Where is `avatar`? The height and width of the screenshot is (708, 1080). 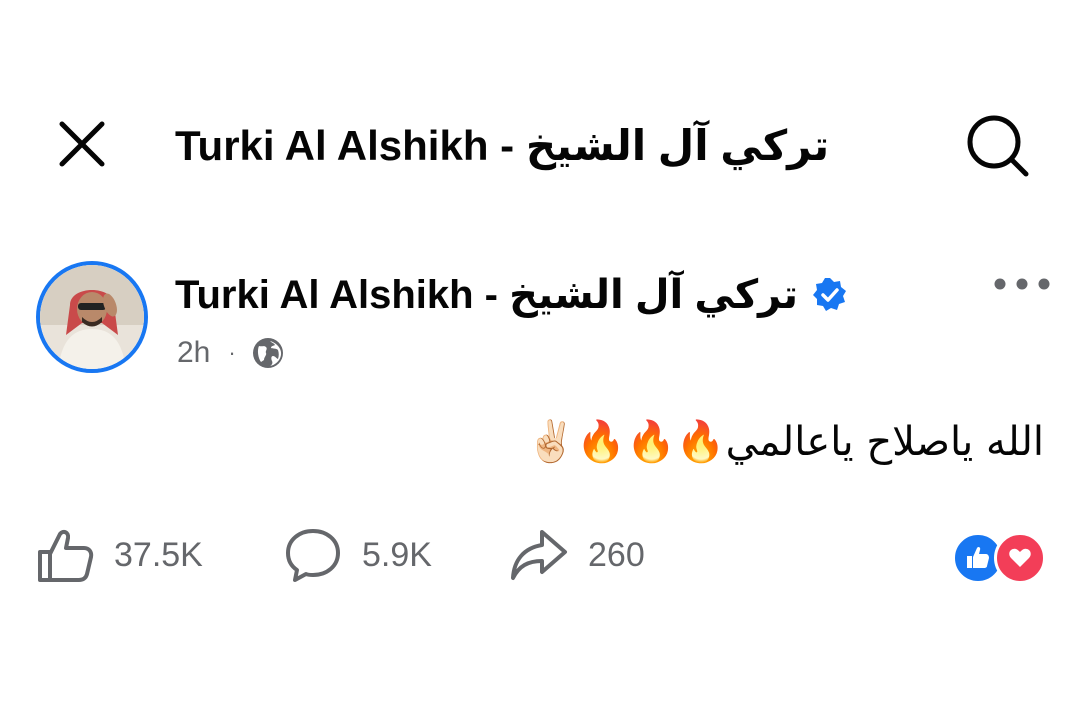
avatar is located at coordinates (92, 317).